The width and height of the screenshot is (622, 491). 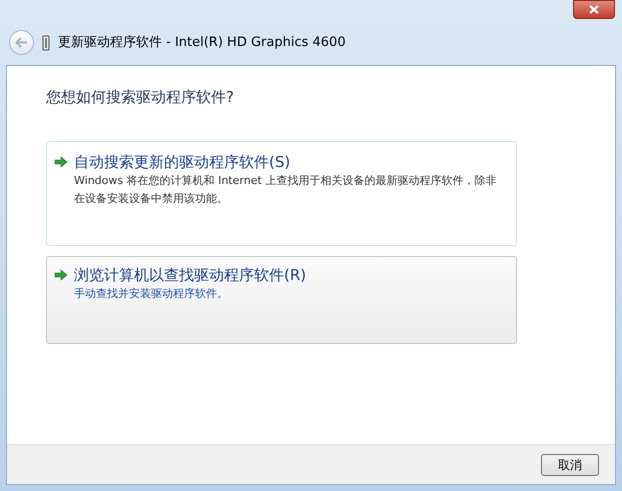 What do you see at coordinates (183, 162) in the screenshot?
I see `option-title: 自动搜索更新的驱动程序软件(S)` at bounding box center [183, 162].